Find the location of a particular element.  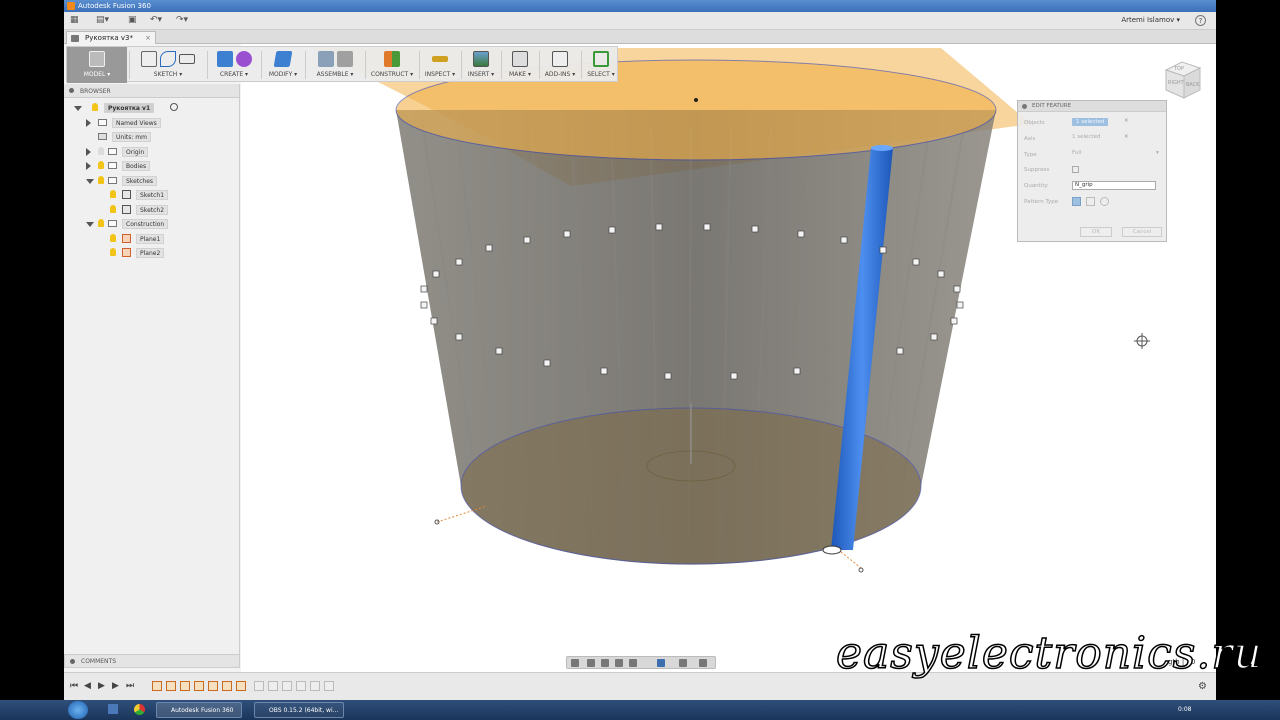

browser-item-named-views: Named Views is located at coordinates (161, 123).